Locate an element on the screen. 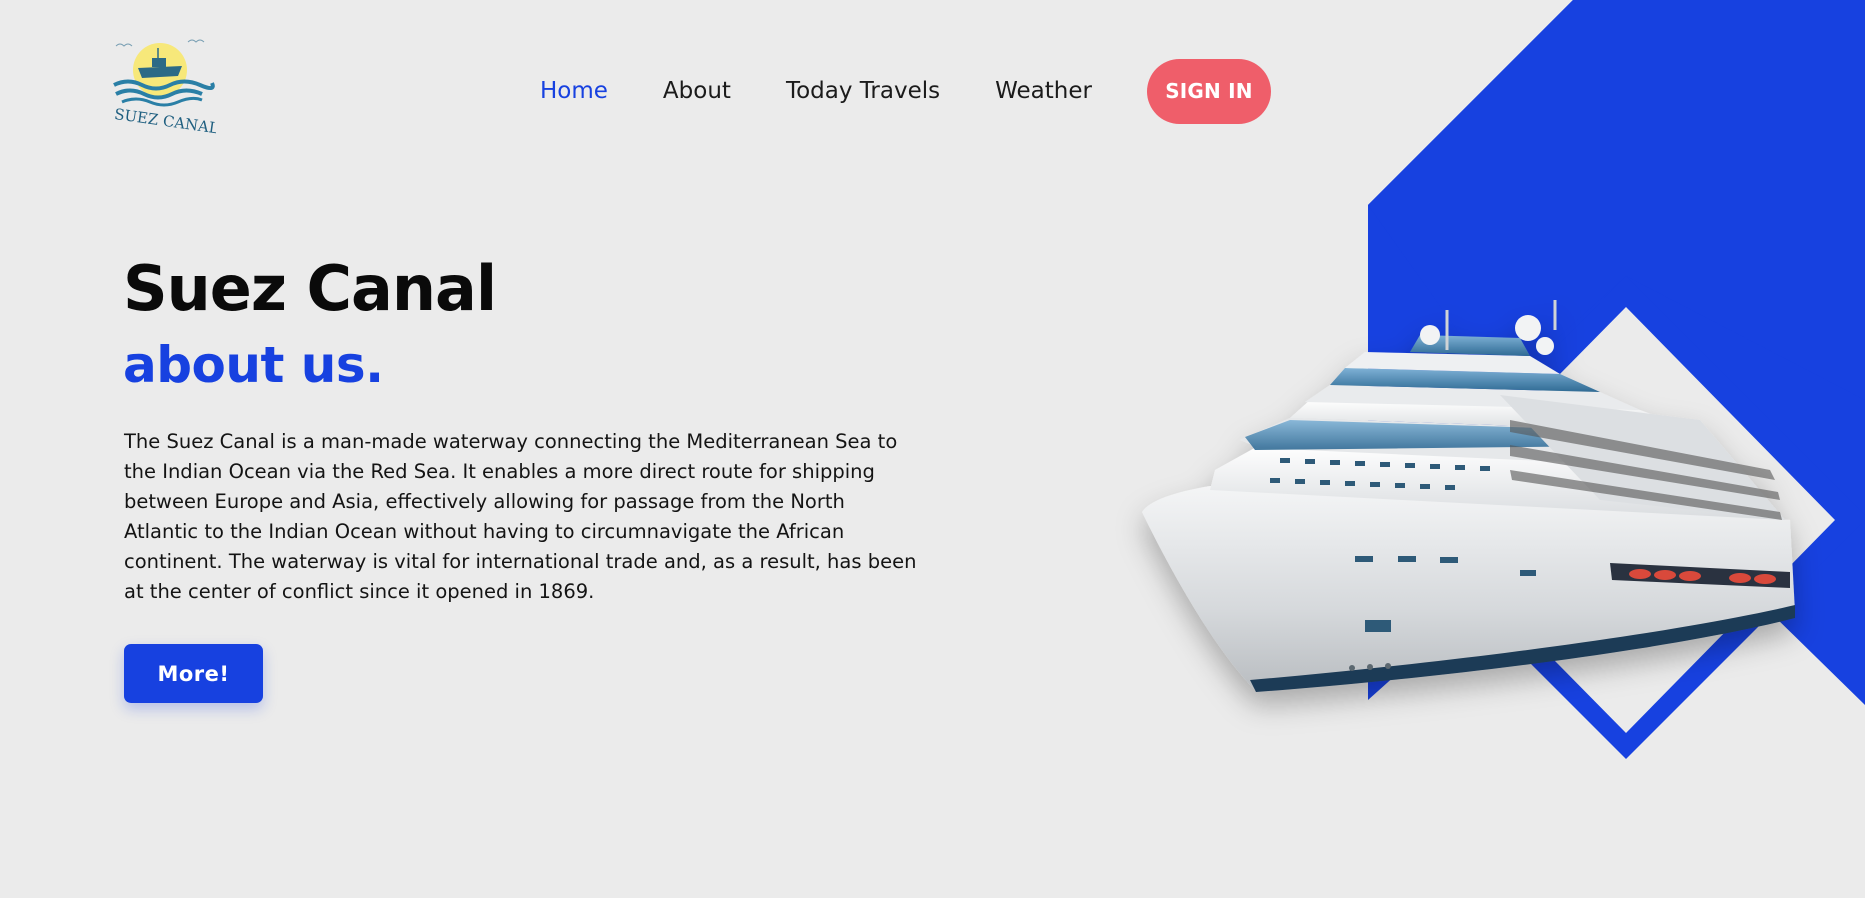 This screenshot has height=898, width=1865. ship-on-waves-logo: SUEZ CANAL is located at coordinates (166, 88).